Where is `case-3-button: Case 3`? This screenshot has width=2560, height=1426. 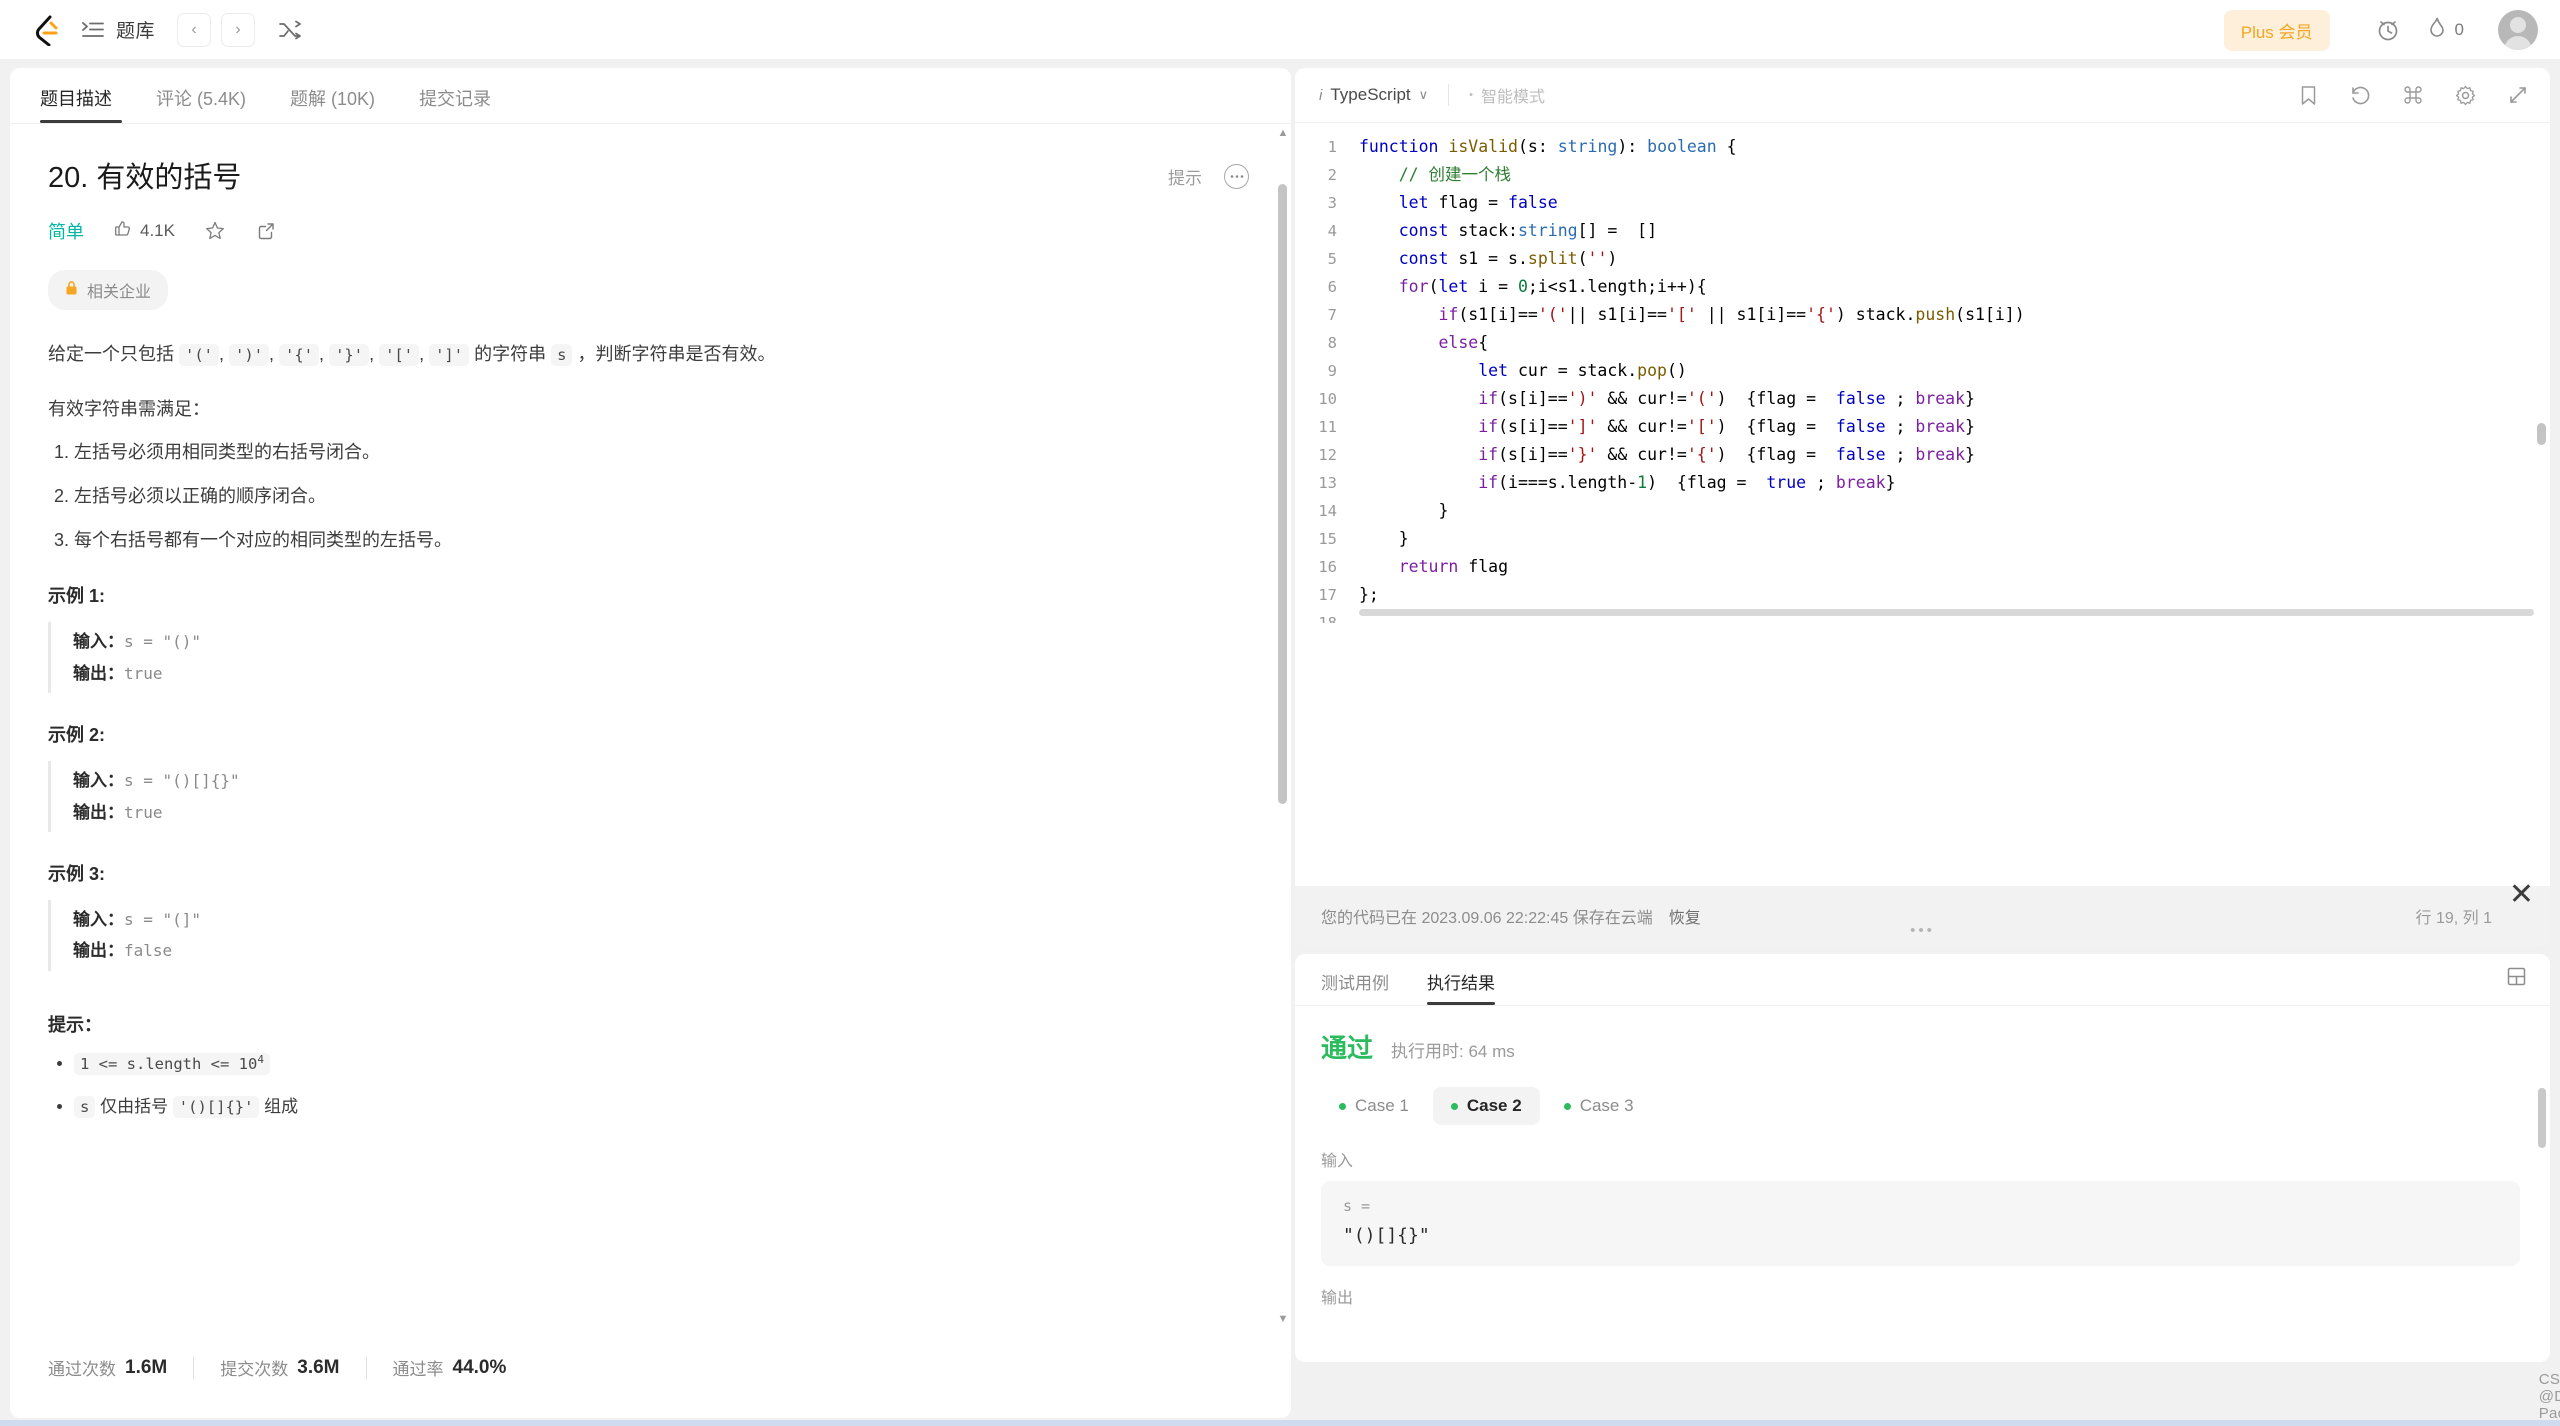
case-3-button: Case 3 is located at coordinates (1599, 1106).